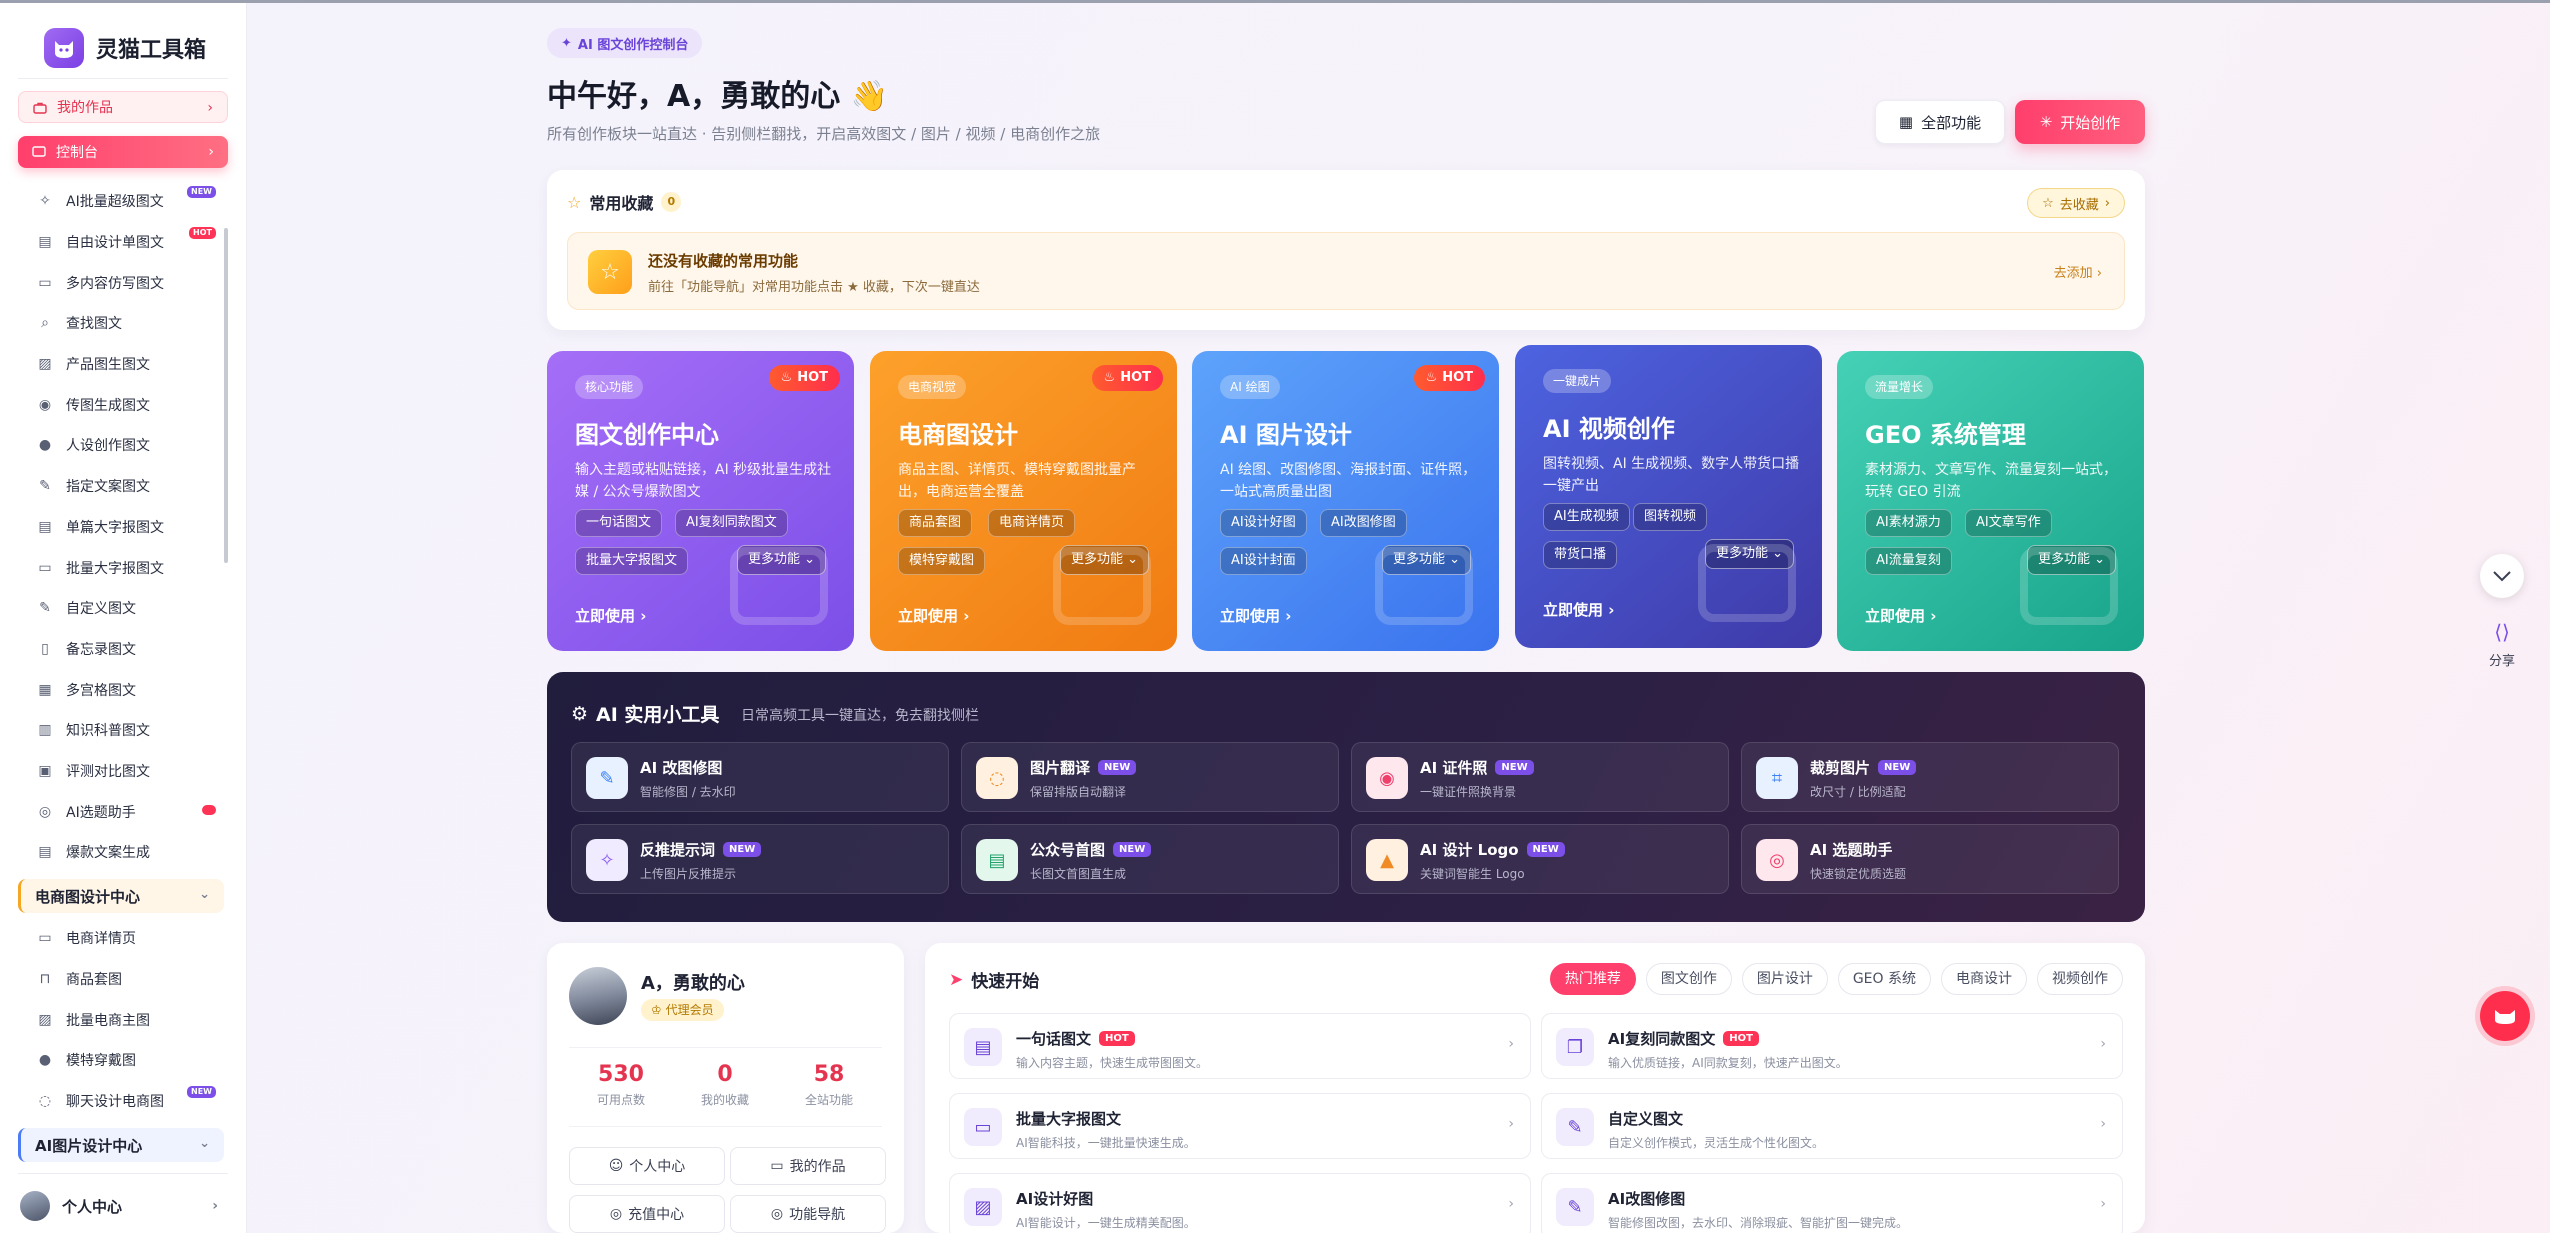  What do you see at coordinates (1240, 1046) in the screenshot?
I see `quick-item: ▤ 一句话图文 HOT 输入内容主题，快速生成带图图文。 ›` at bounding box center [1240, 1046].